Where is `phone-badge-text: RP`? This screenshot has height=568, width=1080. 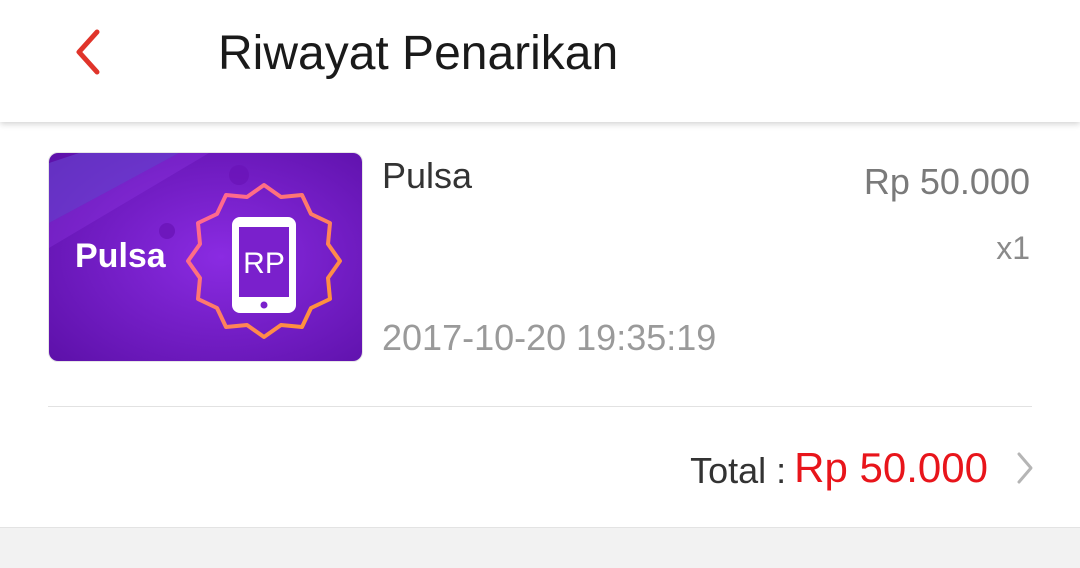 phone-badge-text: RP is located at coordinates (264, 263).